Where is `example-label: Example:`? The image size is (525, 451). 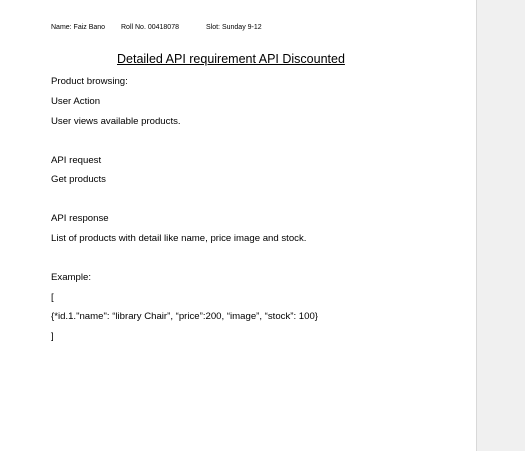 example-label: Example: is located at coordinates (71, 277).